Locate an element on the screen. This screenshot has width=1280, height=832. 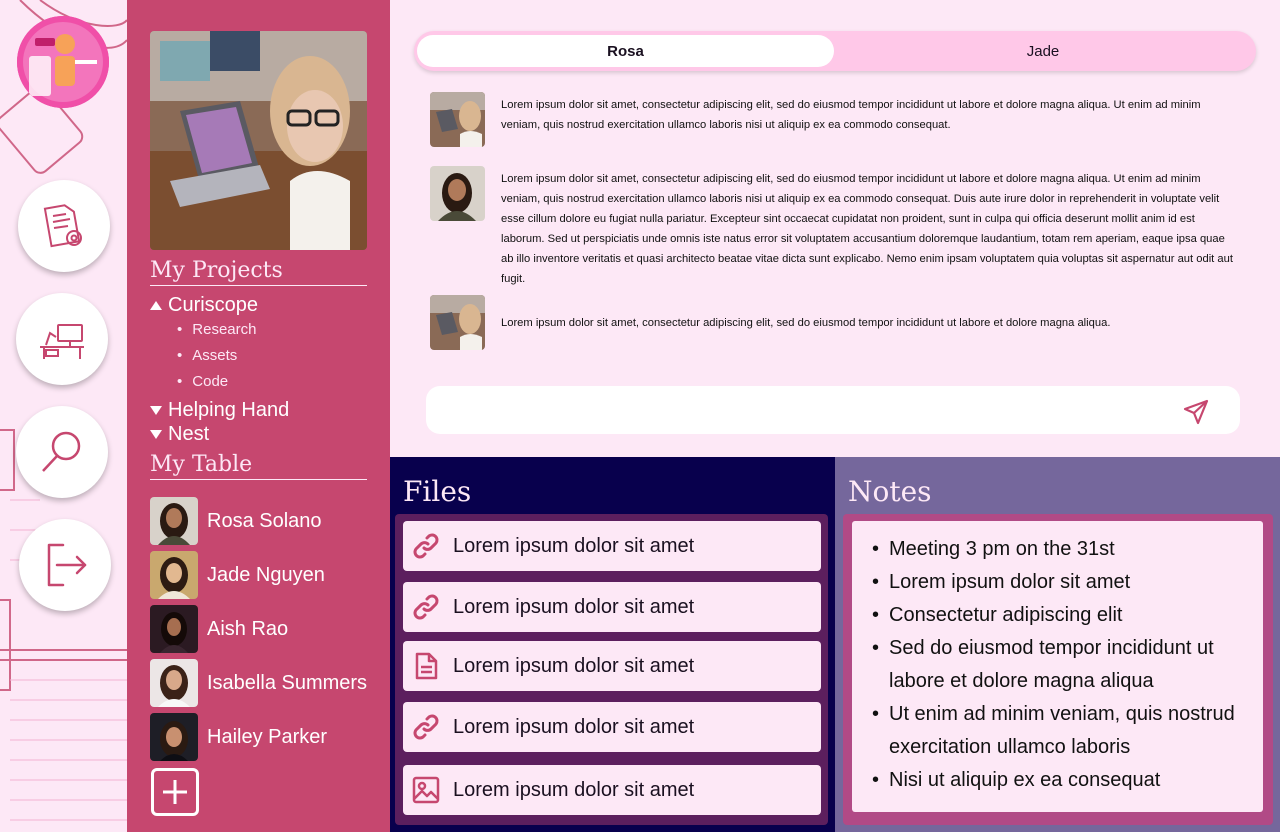
send-button is located at coordinates (1196, 412).